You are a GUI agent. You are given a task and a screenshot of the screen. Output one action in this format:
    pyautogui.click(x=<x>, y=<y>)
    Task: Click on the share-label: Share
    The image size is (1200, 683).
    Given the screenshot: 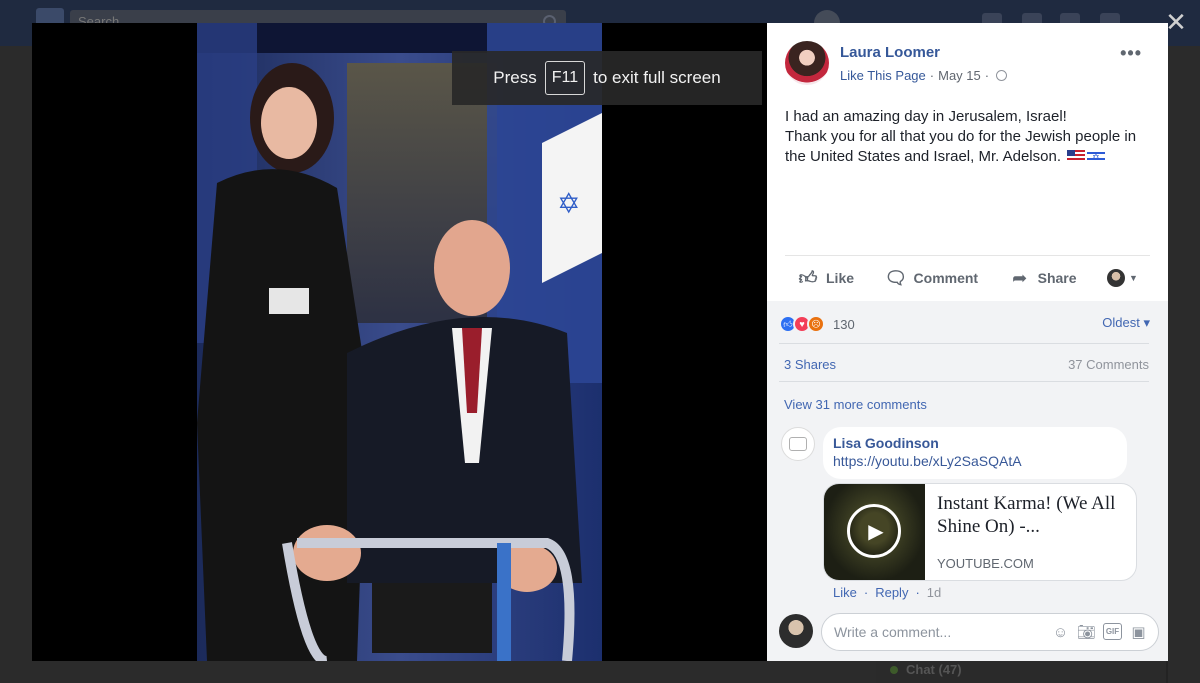 What is the action you would take?
    pyautogui.click(x=1057, y=278)
    